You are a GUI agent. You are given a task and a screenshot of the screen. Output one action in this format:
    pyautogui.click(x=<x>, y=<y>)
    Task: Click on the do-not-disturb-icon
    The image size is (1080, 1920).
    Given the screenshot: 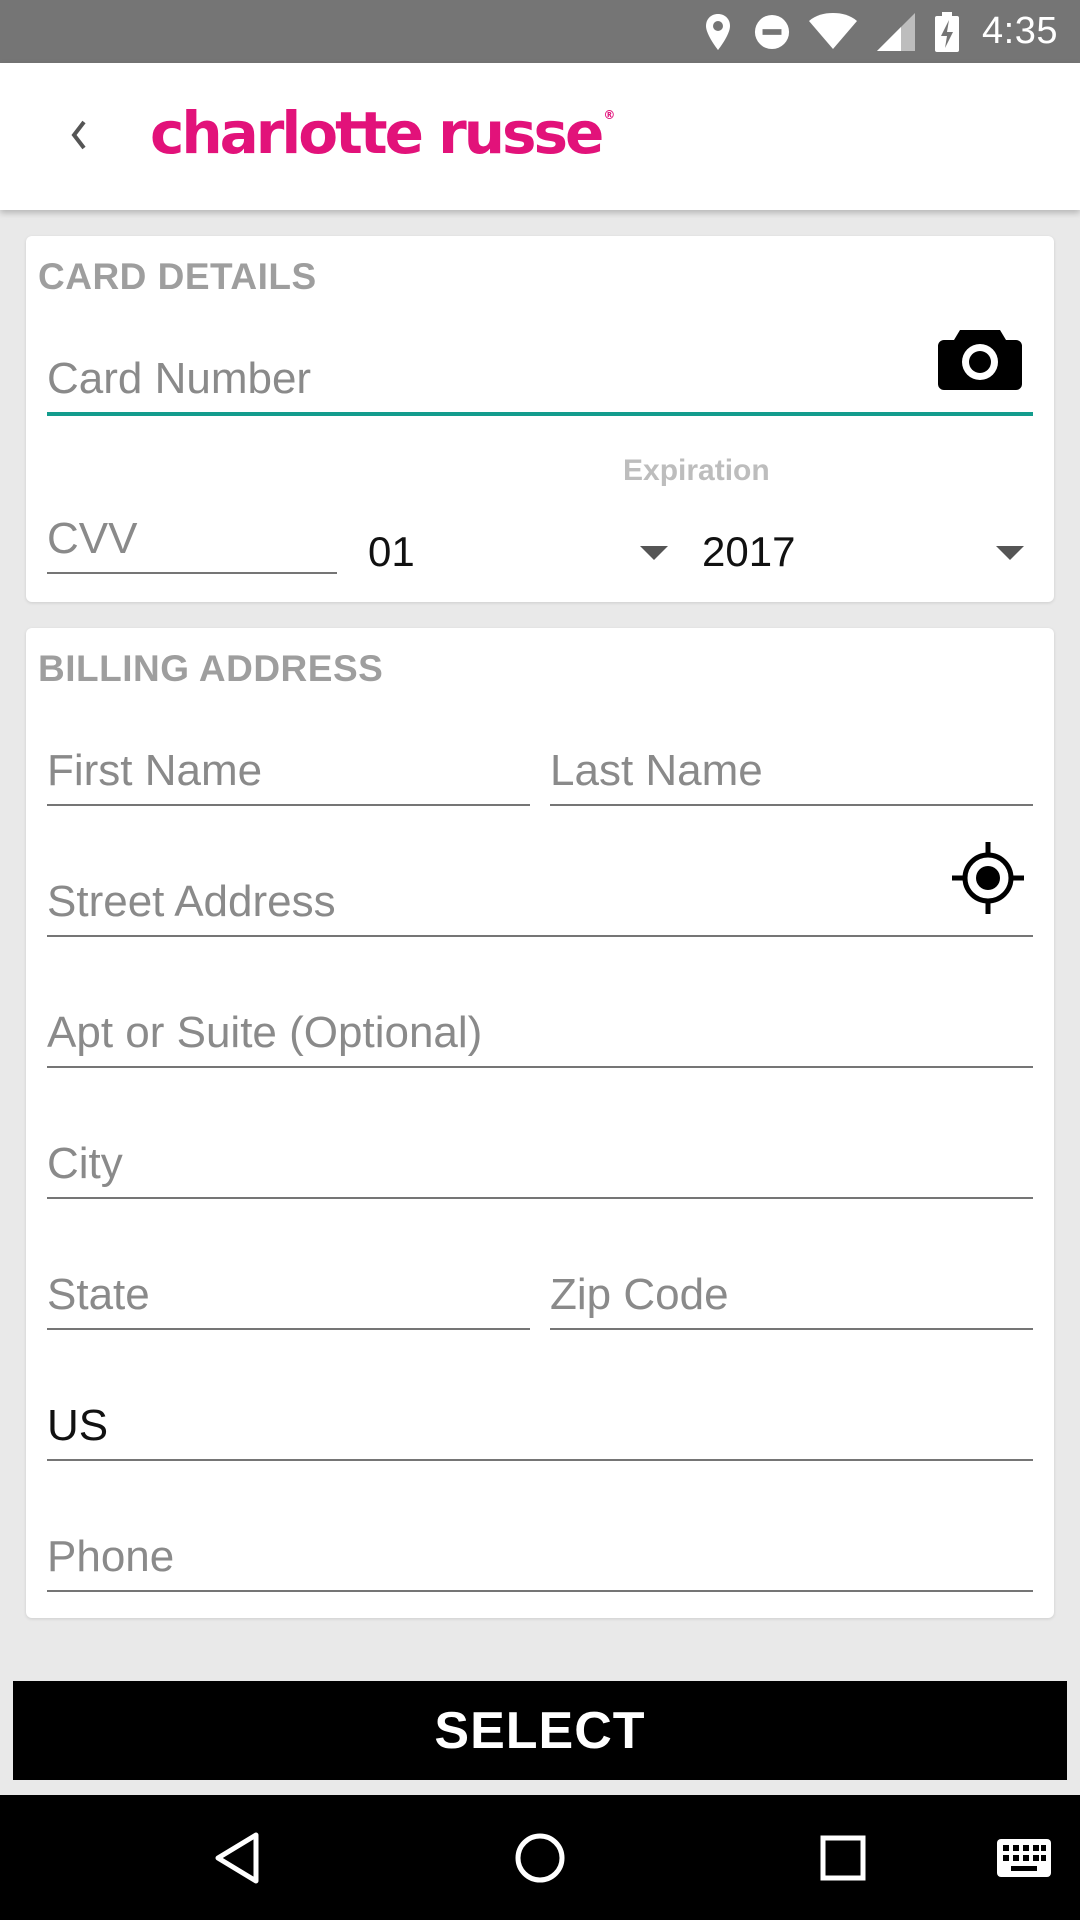 What is the action you would take?
    pyautogui.click(x=772, y=32)
    